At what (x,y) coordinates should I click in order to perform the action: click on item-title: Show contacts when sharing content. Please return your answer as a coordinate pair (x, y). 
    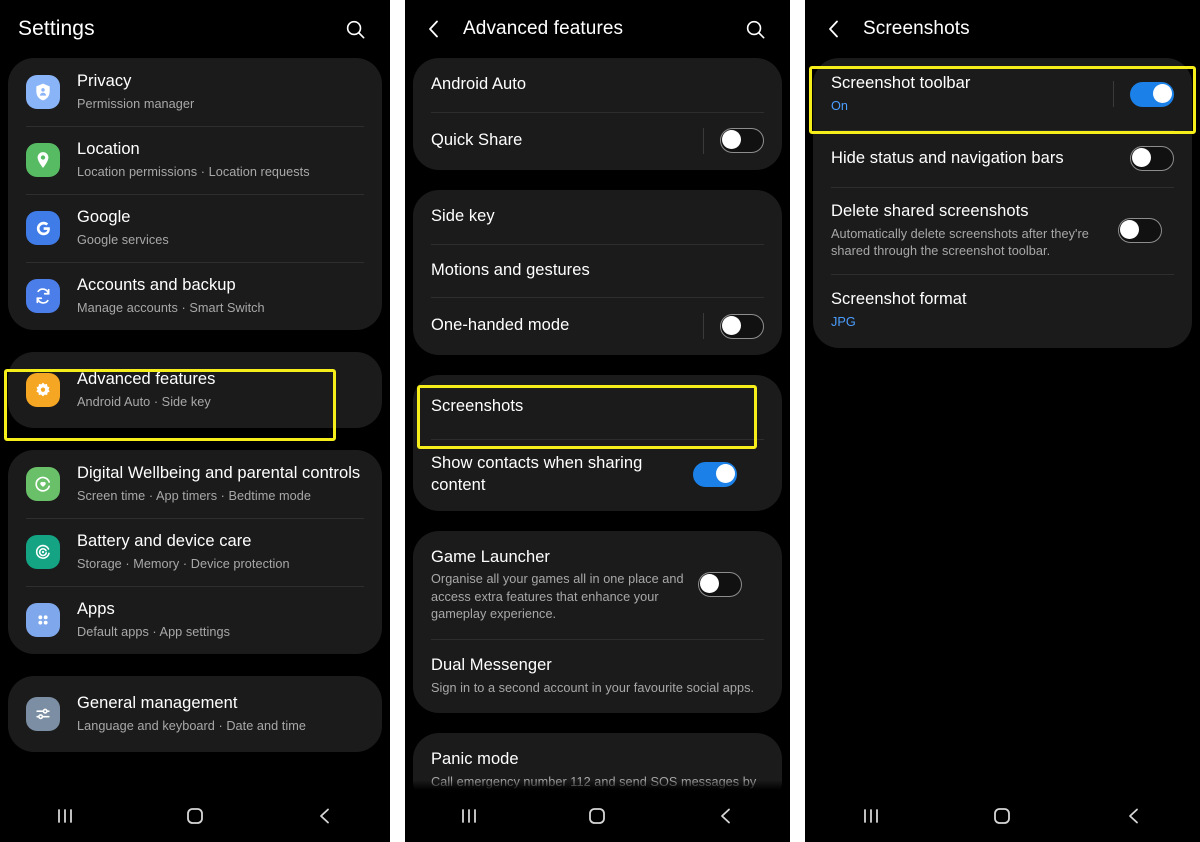
    Looking at the image, I should click on (537, 474).